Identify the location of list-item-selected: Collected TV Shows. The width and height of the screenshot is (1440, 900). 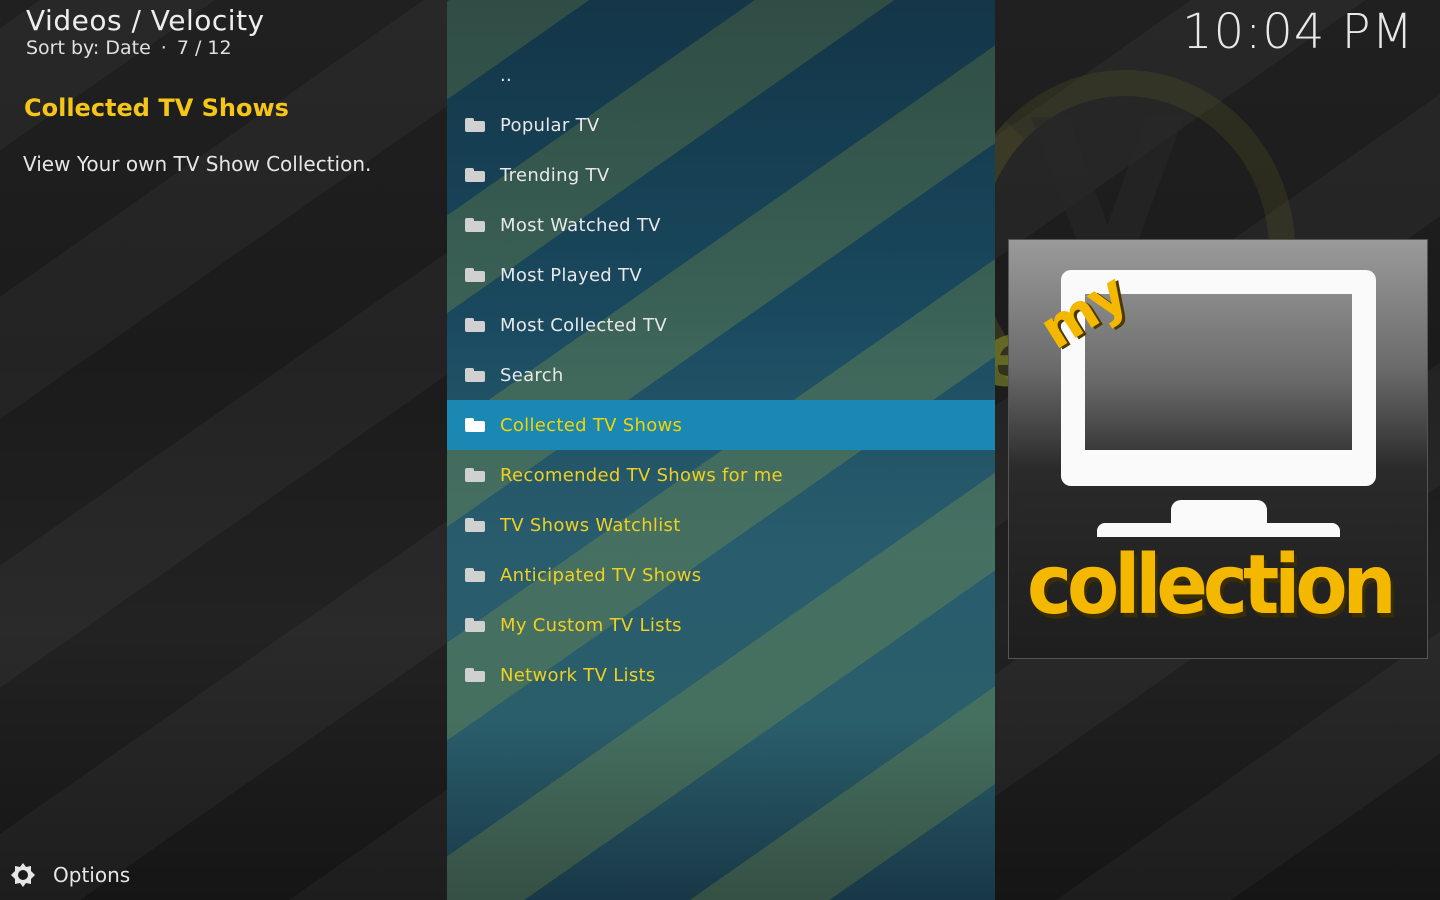
(721, 425).